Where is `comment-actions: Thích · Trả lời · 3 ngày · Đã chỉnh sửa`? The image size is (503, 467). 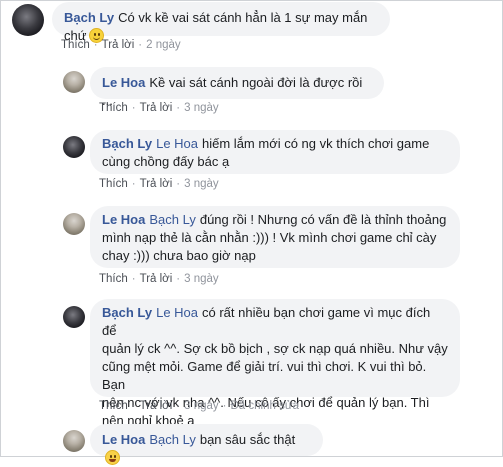
comment-actions: Thích · Trả lời · 3 ngày · Đã chỉnh sửa is located at coordinates (199, 406).